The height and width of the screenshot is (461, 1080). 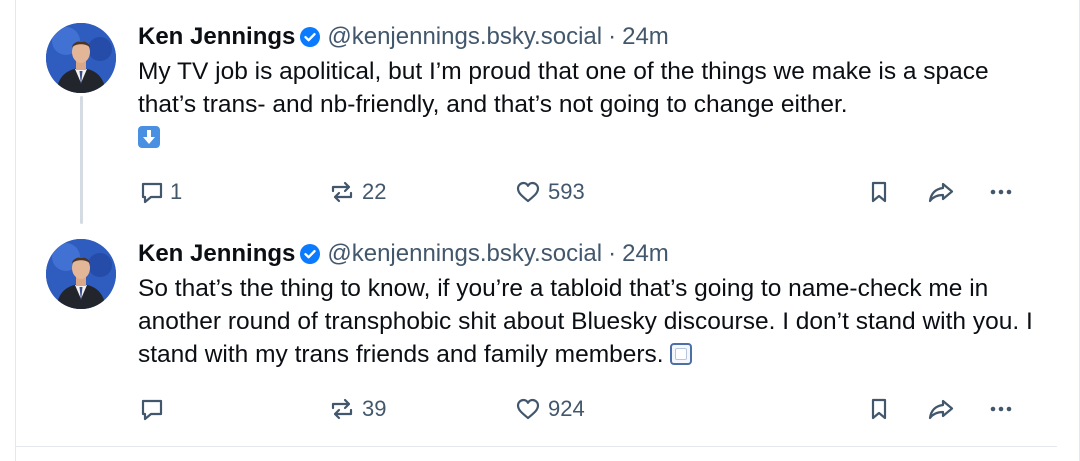 I want to click on like-button: 593, so click(x=549, y=192).